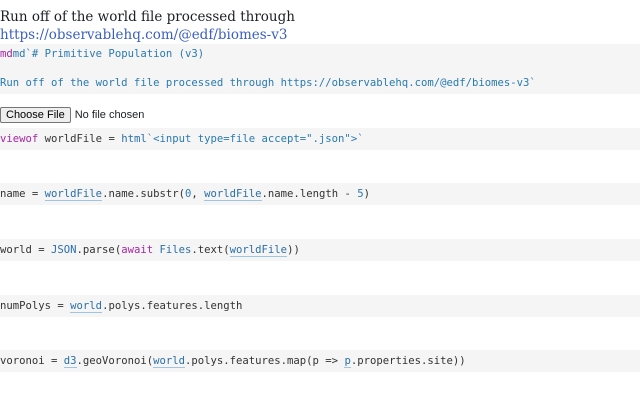 The image size is (640, 400). I want to click on d3-ref: d3, so click(70, 361).